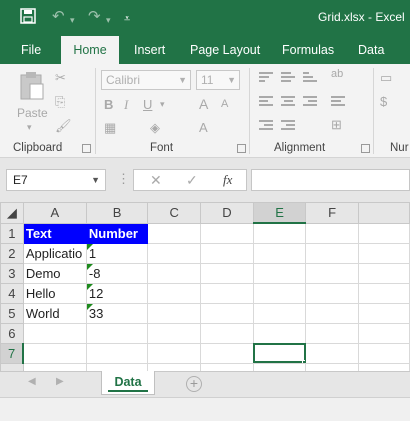 The height and width of the screenshot is (421, 410). I want to click on cut-icon: ✂, so click(60, 78).